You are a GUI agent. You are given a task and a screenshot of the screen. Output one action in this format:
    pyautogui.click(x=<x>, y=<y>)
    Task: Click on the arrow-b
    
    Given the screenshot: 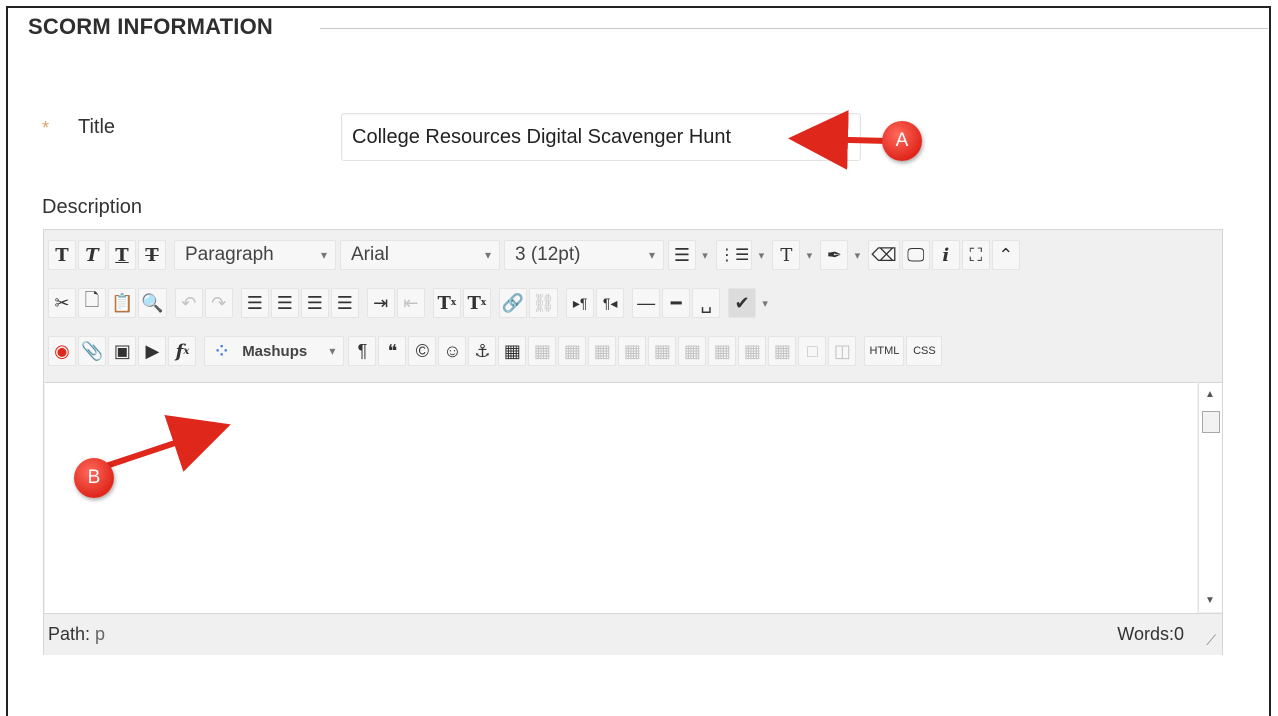 What is the action you would take?
    pyautogui.click(x=165, y=443)
    